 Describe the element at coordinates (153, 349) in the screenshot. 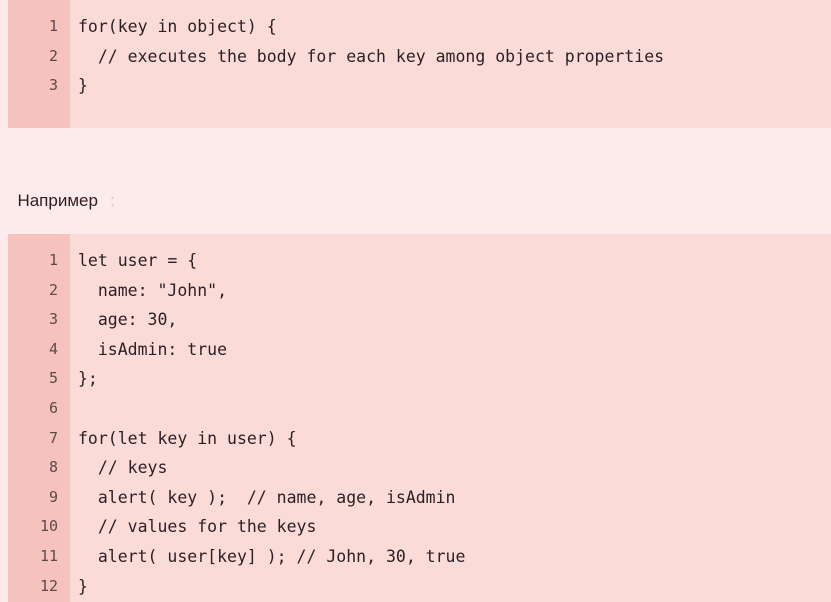

I see `code-line: isAdmin: true` at that location.